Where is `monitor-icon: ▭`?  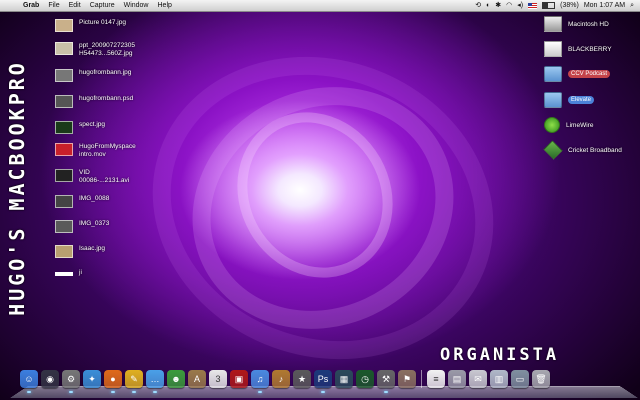 monitor-icon: ▭ is located at coordinates (520, 379).